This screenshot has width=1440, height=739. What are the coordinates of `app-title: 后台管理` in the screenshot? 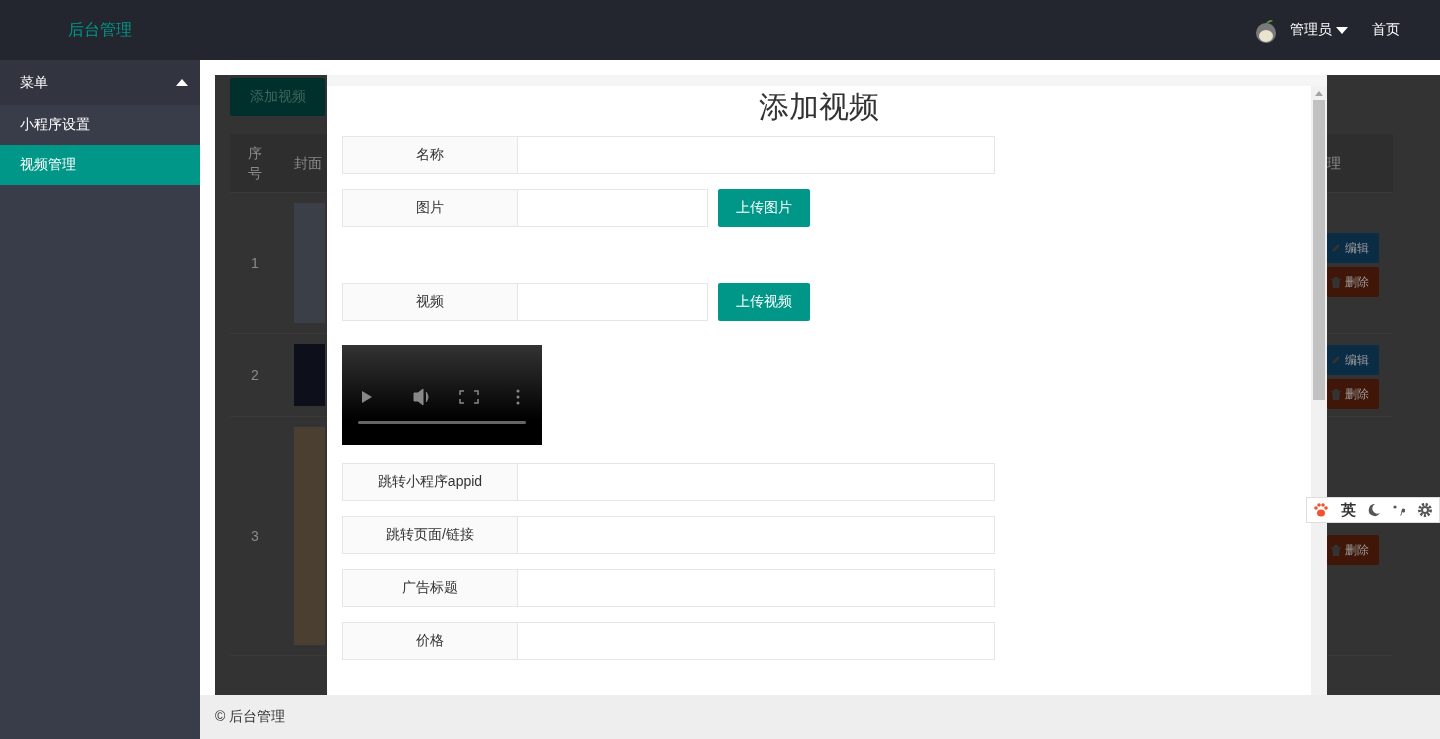 It's located at (100, 29).